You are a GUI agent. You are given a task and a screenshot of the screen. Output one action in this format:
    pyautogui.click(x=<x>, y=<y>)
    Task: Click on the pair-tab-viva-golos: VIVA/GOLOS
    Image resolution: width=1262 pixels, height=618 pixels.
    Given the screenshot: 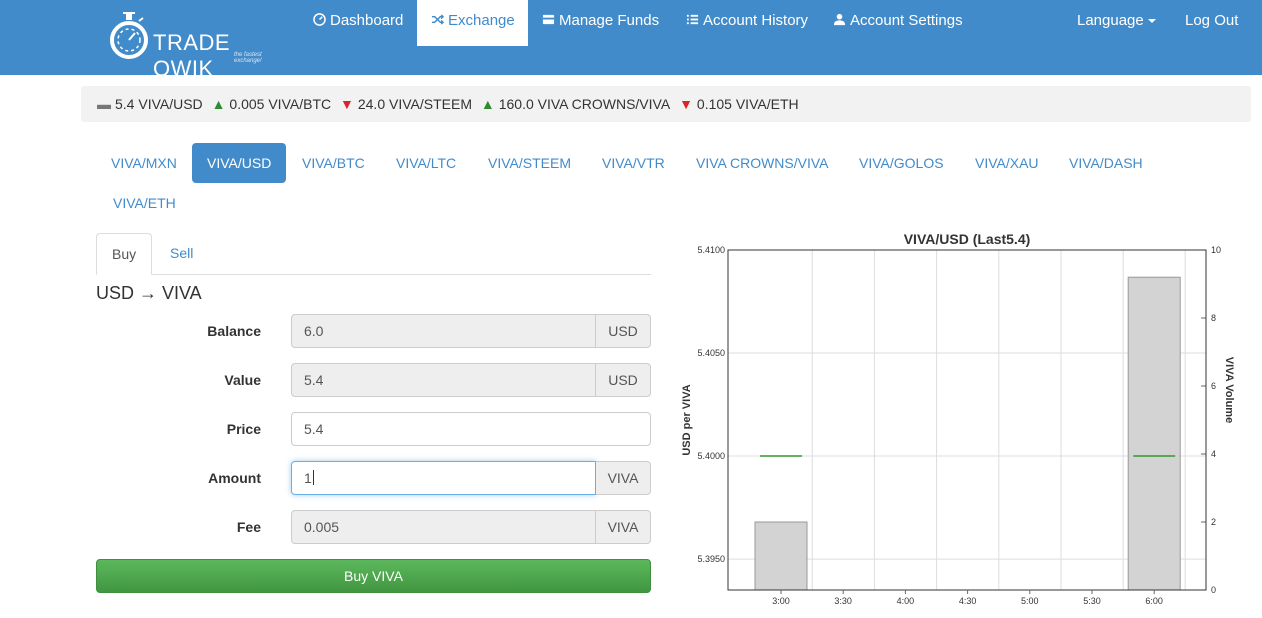 What is the action you would take?
    pyautogui.click(x=901, y=163)
    